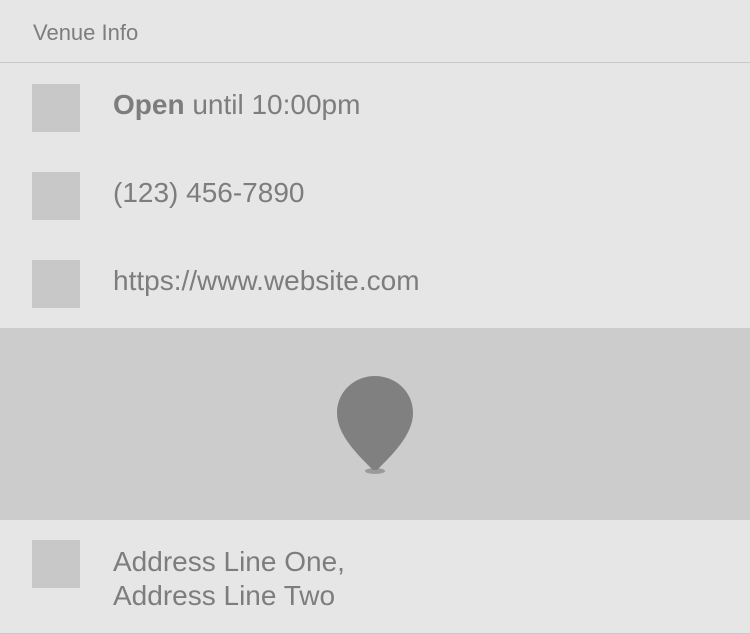 The image size is (750, 634). I want to click on website-row: https://www.website.com, so click(375, 284).